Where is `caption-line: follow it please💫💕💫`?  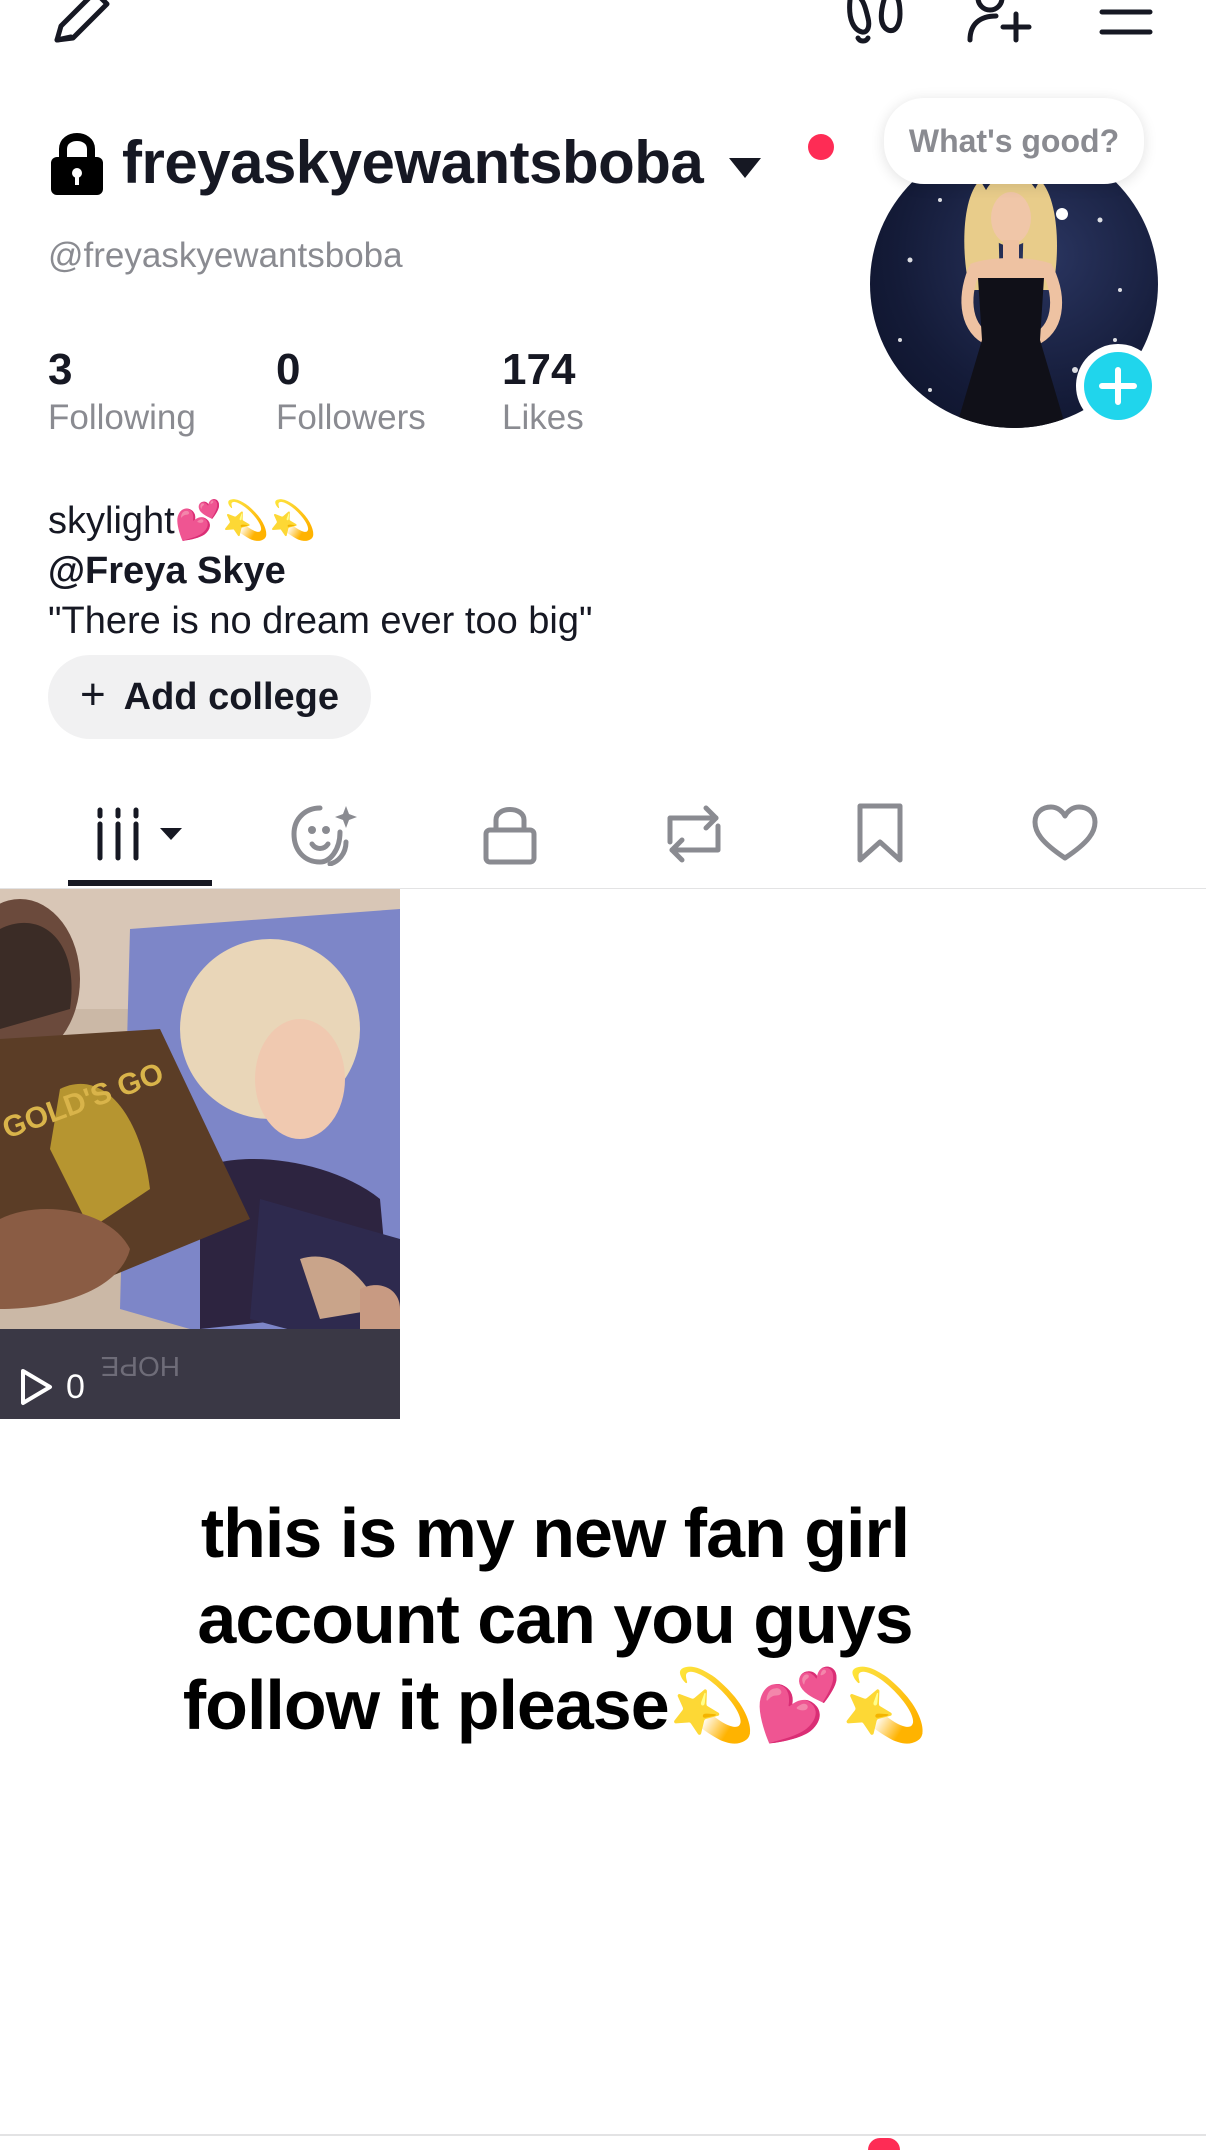
caption-line: follow it please💫💕💫 is located at coordinates (555, 1705).